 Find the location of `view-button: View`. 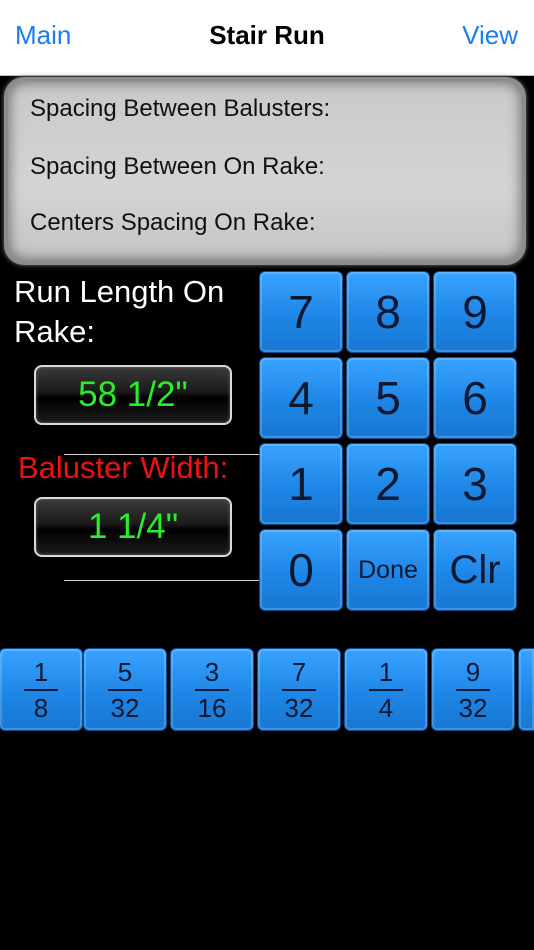

view-button: View is located at coordinates (490, 35).